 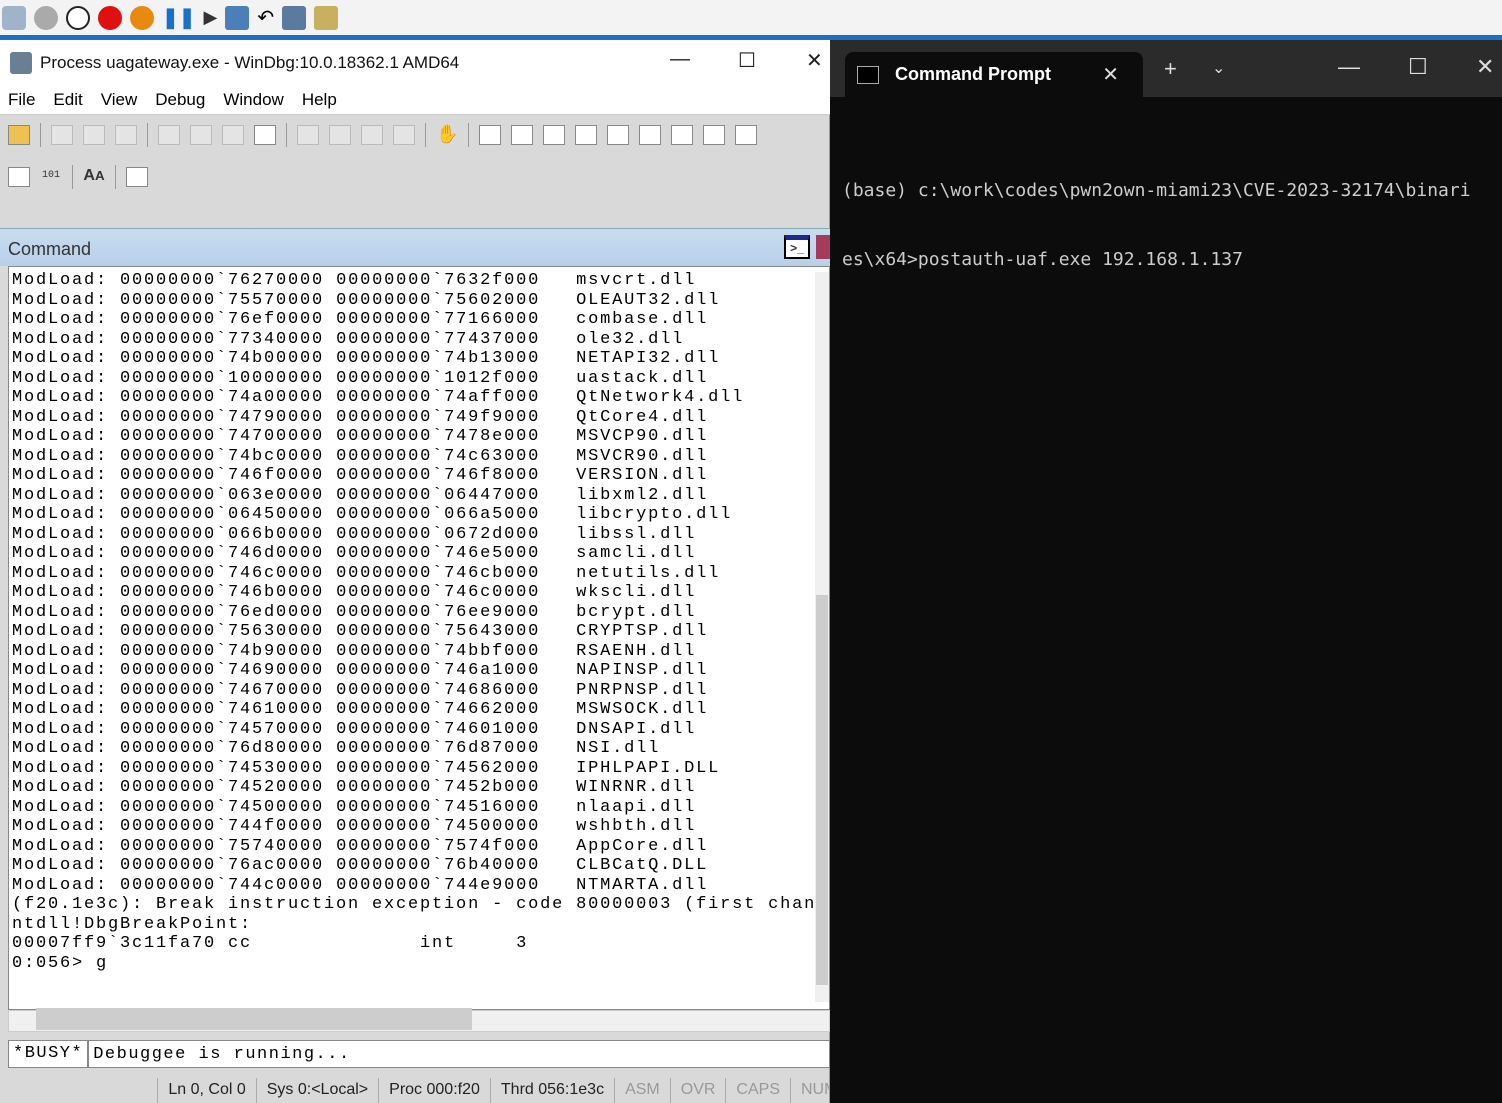 I want to click on revert-icon: ↶, so click(x=265, y=17).